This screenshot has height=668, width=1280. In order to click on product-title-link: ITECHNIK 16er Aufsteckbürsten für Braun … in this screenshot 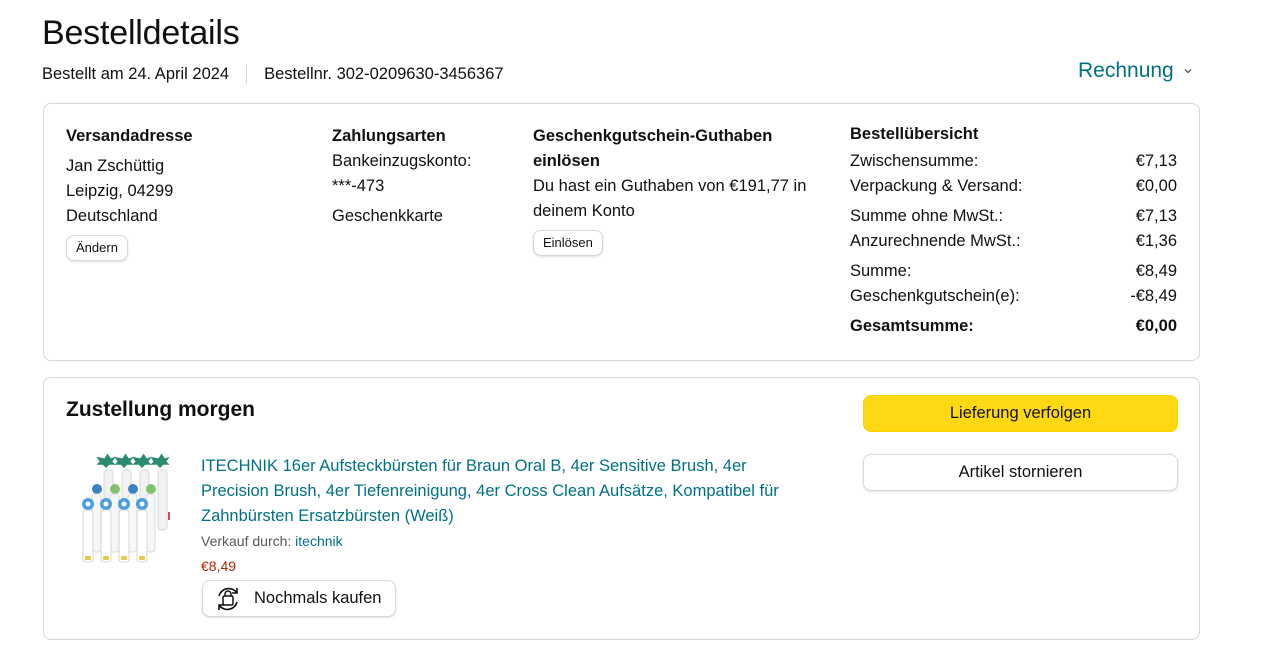, I will do `click(521, 491)`.